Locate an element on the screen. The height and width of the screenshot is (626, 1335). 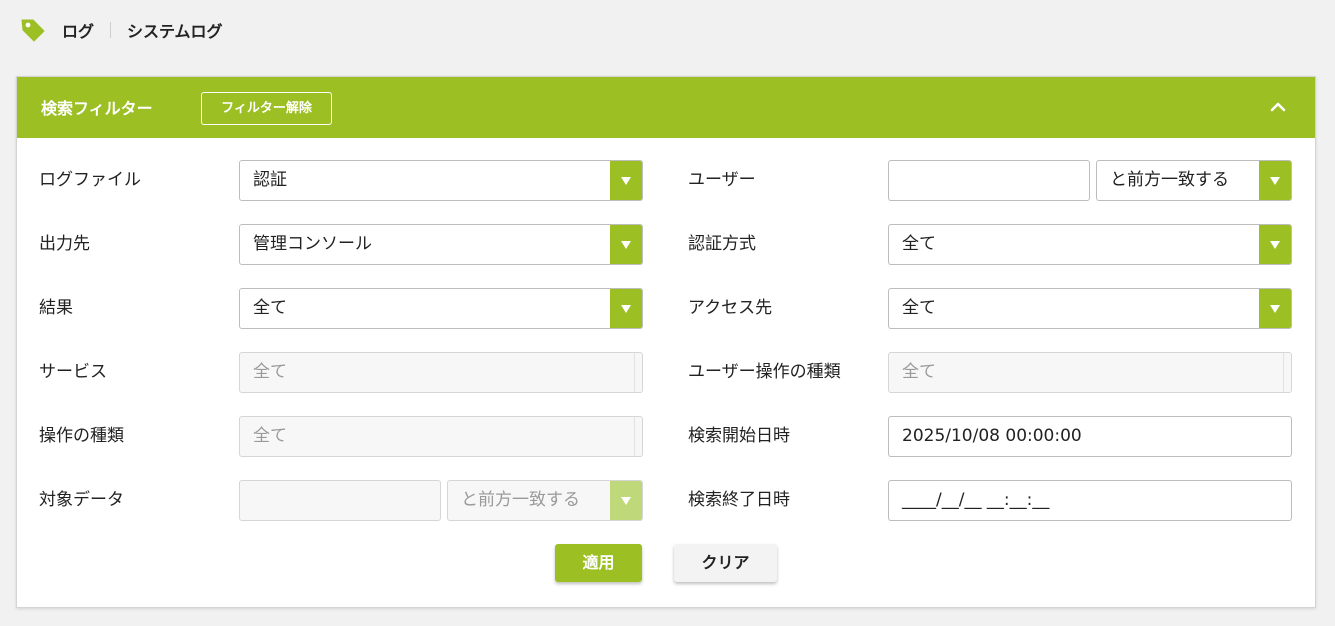
filter-panel-header: 検索フィルター フィルター解除 is located at coordinates (666, 107).